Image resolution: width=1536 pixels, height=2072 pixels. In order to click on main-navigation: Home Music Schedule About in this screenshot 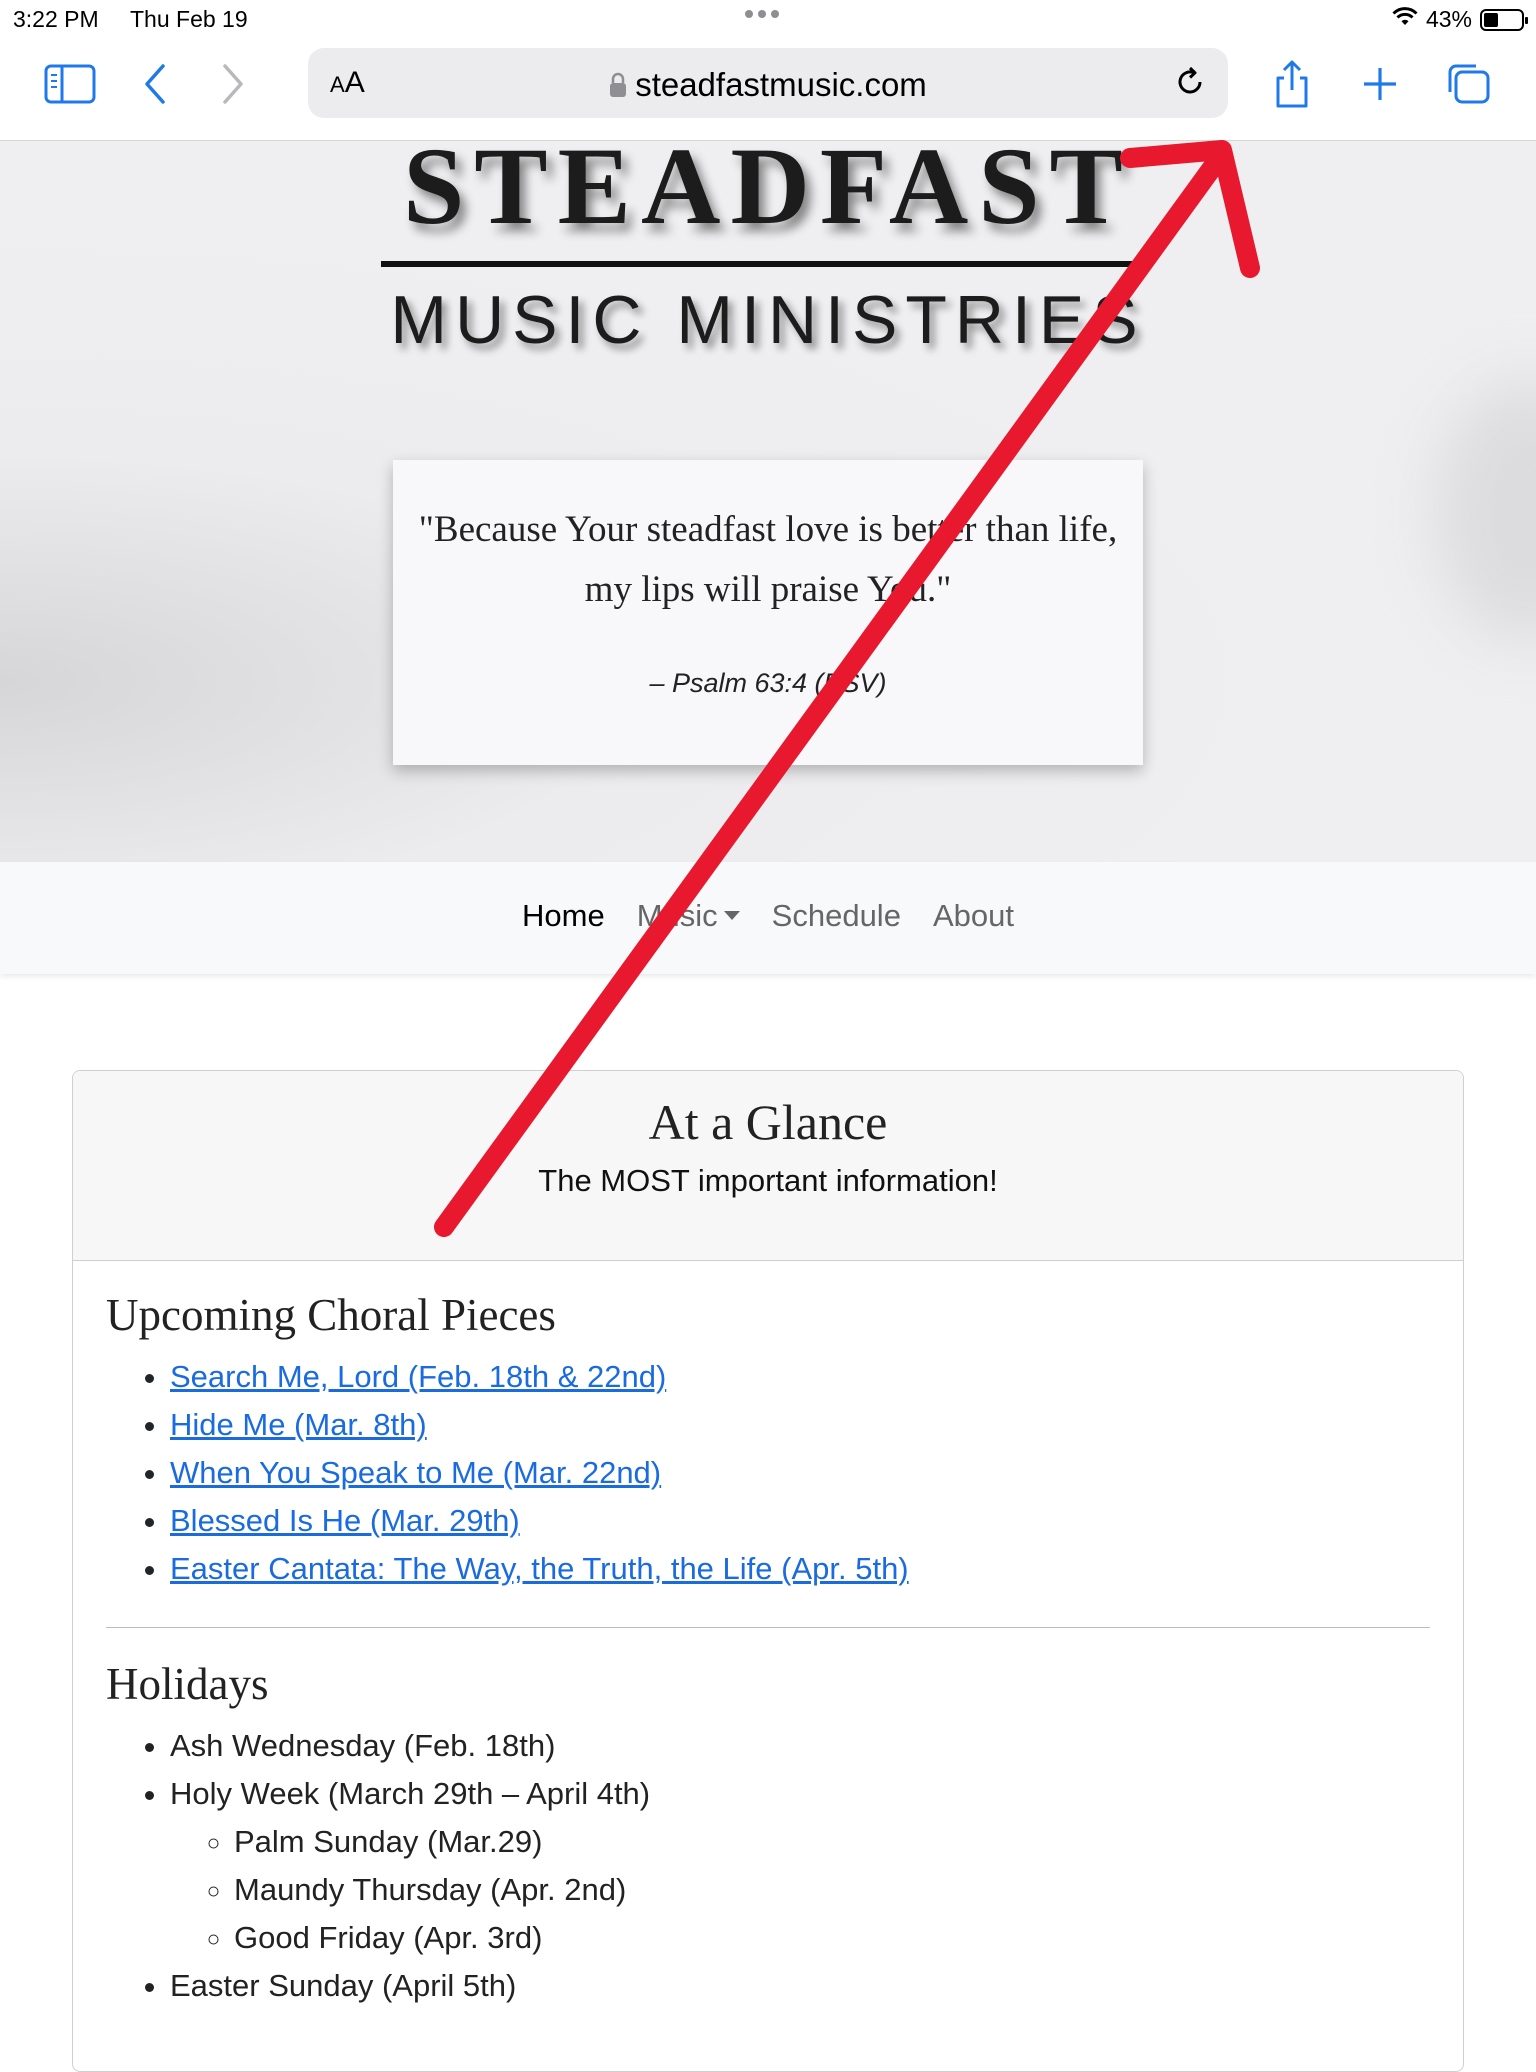, I will do `click(768, 918)`.